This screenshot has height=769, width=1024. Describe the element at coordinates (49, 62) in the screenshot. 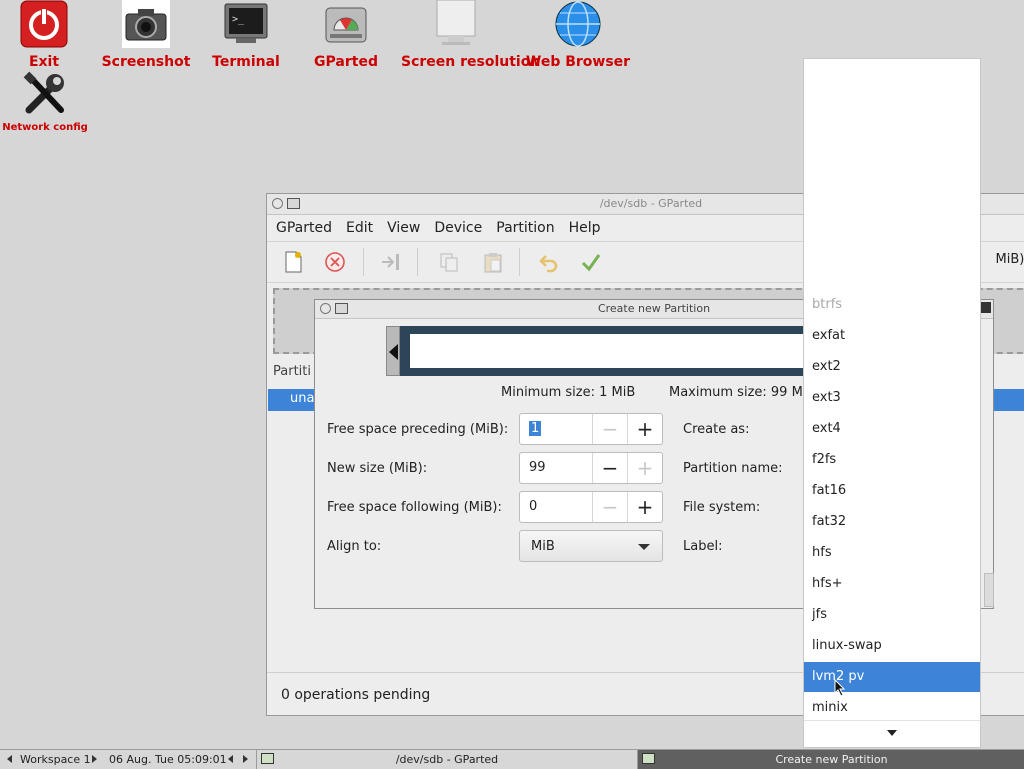

I see `desktop-icon-label: Exit` at that location.